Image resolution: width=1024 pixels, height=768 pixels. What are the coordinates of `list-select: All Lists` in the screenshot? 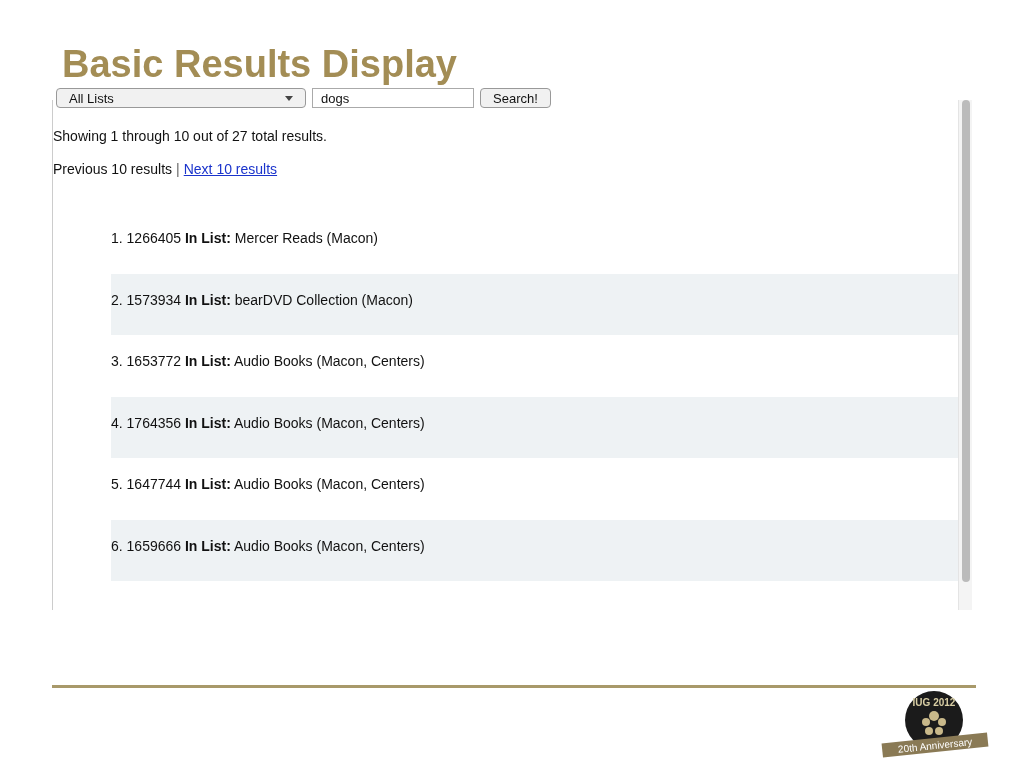 It's located at (181, 98).